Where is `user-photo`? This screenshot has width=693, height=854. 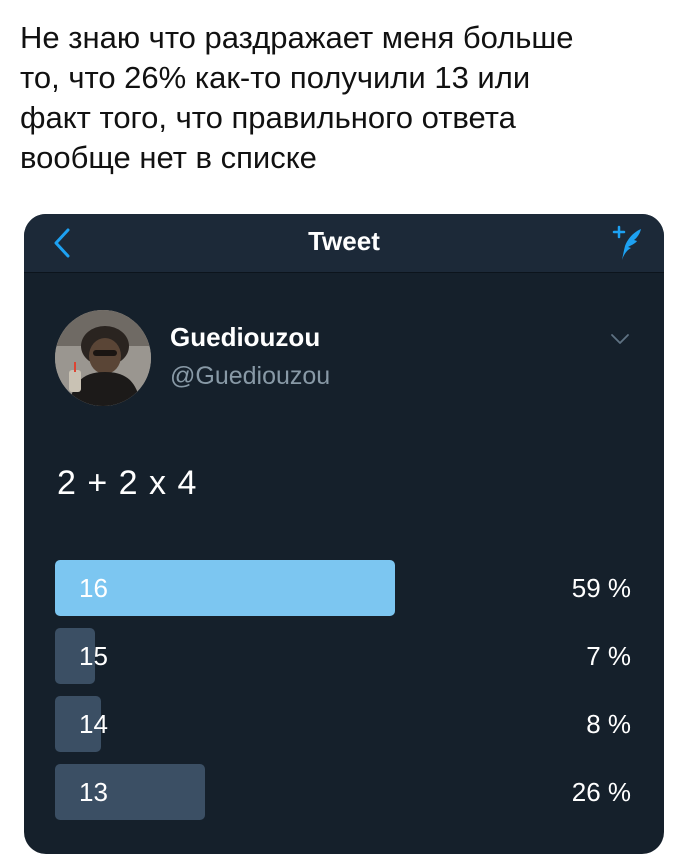
user-photo is located at coordinates (103, 358).